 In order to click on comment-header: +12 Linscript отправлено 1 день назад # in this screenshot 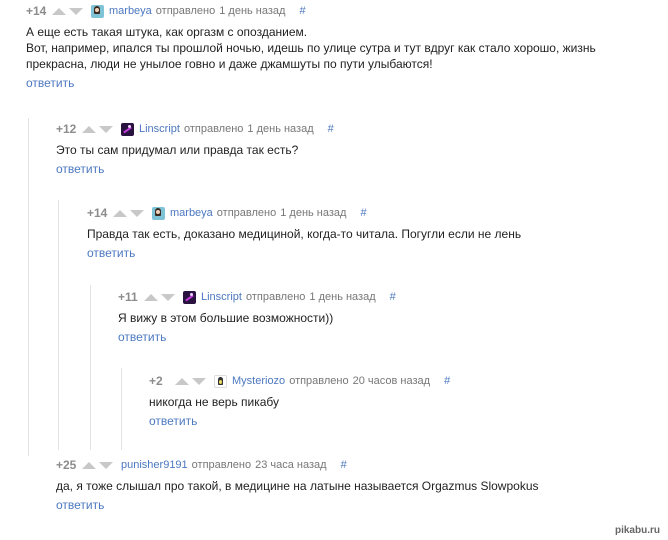, I will do `click(362, 129)`.